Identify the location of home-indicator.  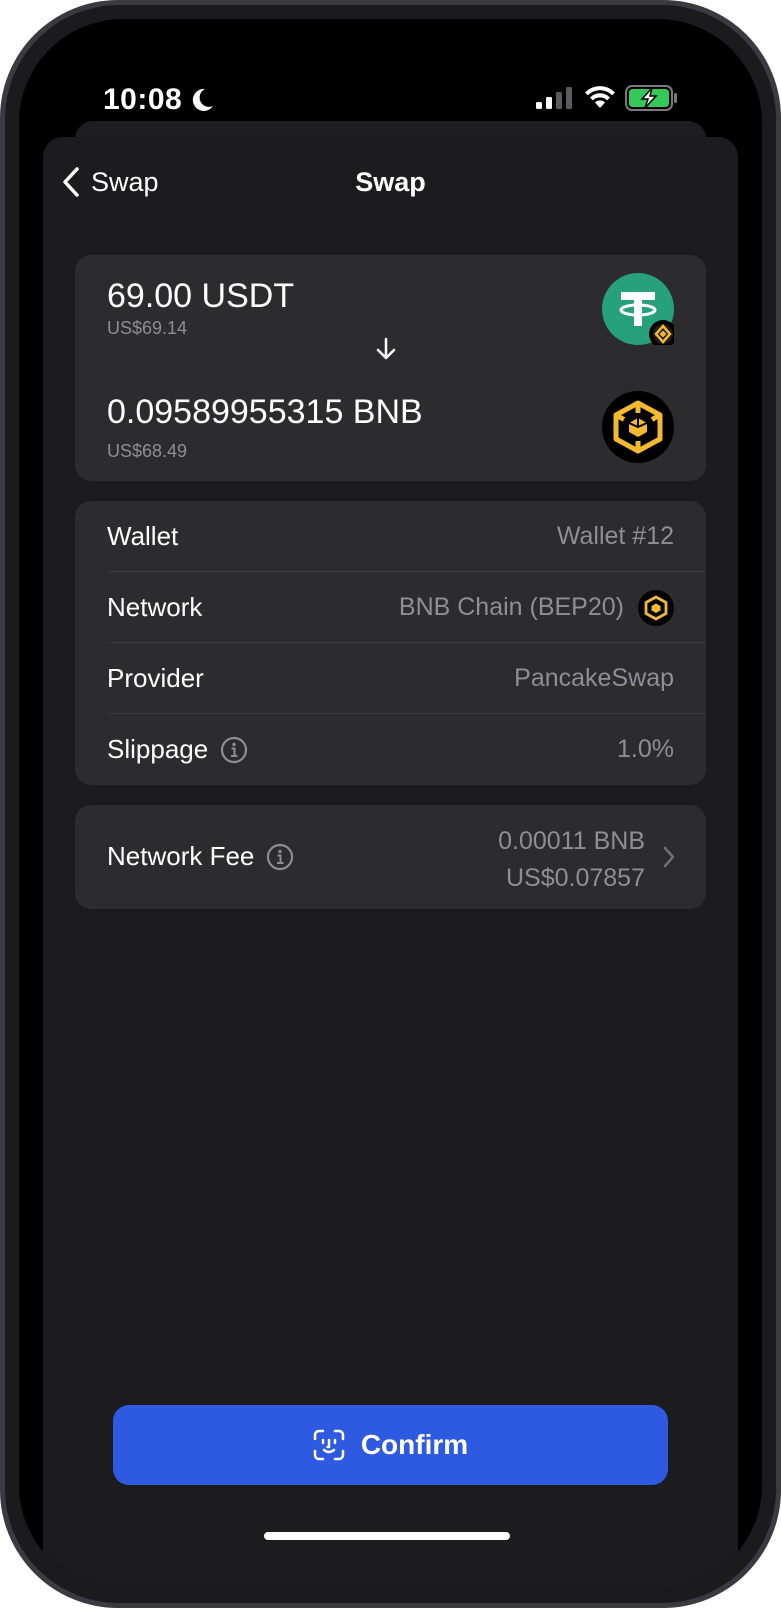
(387, 1536).